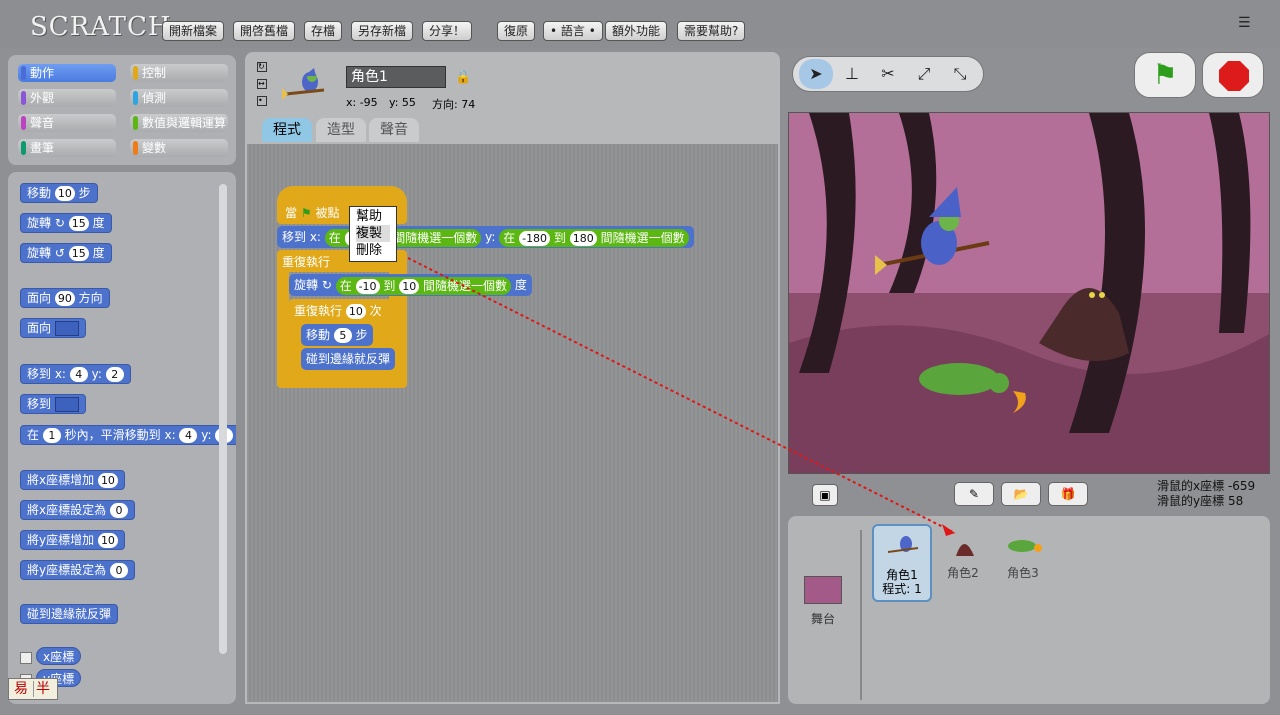 The image size is (1280, 715). What do you see at coordinates (1245, 23) in the screenshot?
I see `notes-icon: ☰` at bounding box center [1245, 23].